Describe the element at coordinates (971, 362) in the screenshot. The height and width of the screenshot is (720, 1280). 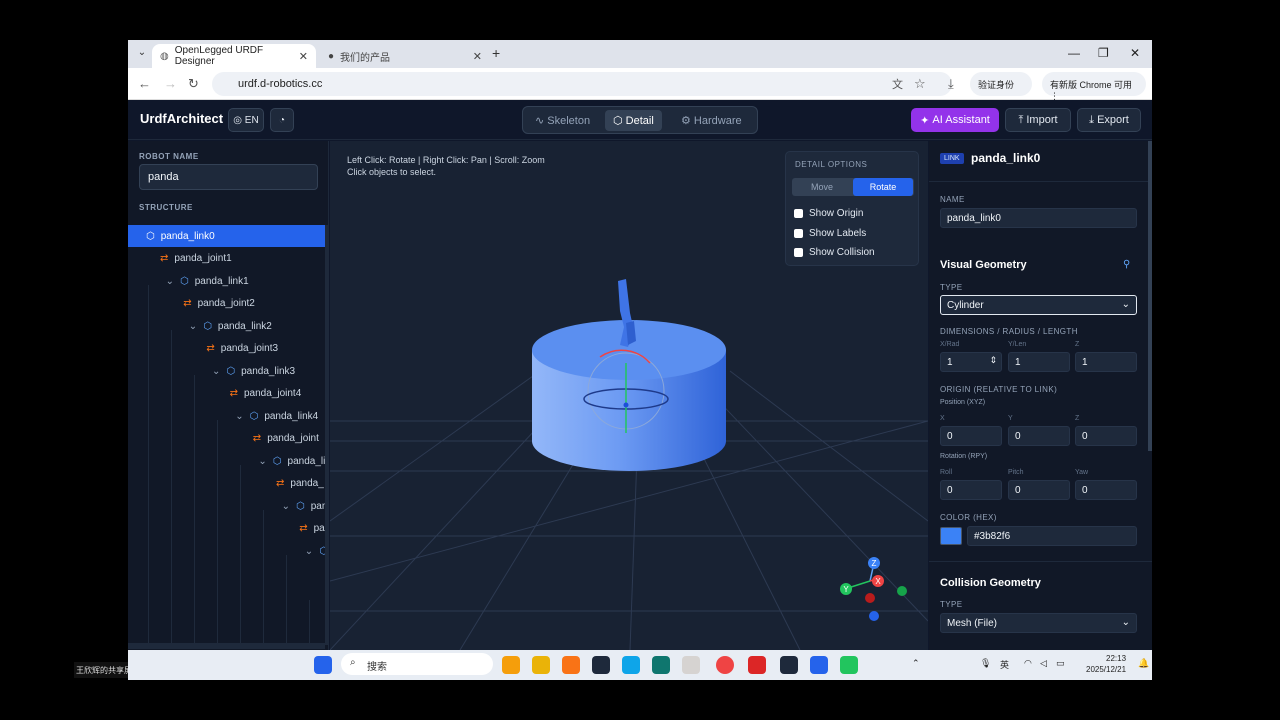
I see `dim-x-input: 1 ⇕` at that location.